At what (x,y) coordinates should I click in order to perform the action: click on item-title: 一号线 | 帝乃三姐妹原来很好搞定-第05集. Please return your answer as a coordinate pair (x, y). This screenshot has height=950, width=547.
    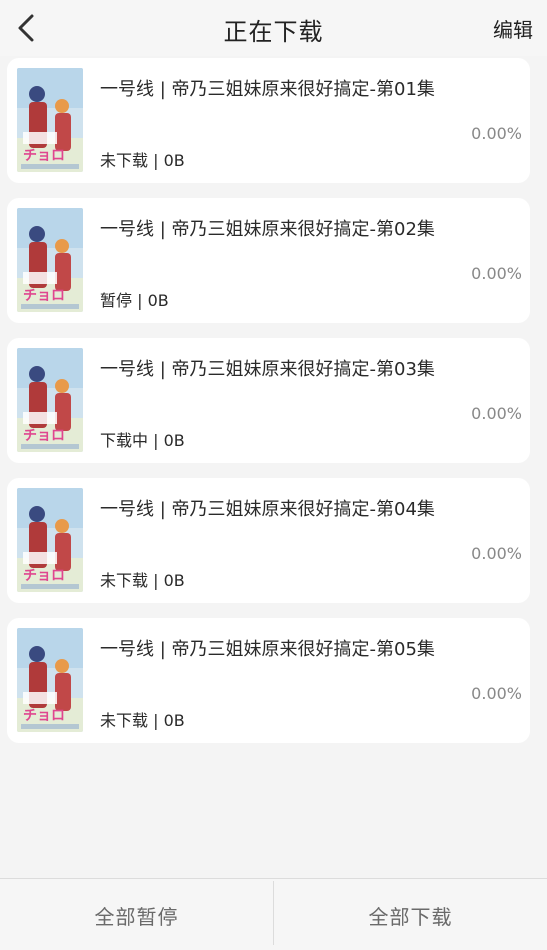
    Looking at the image, I should click on (267, 649).